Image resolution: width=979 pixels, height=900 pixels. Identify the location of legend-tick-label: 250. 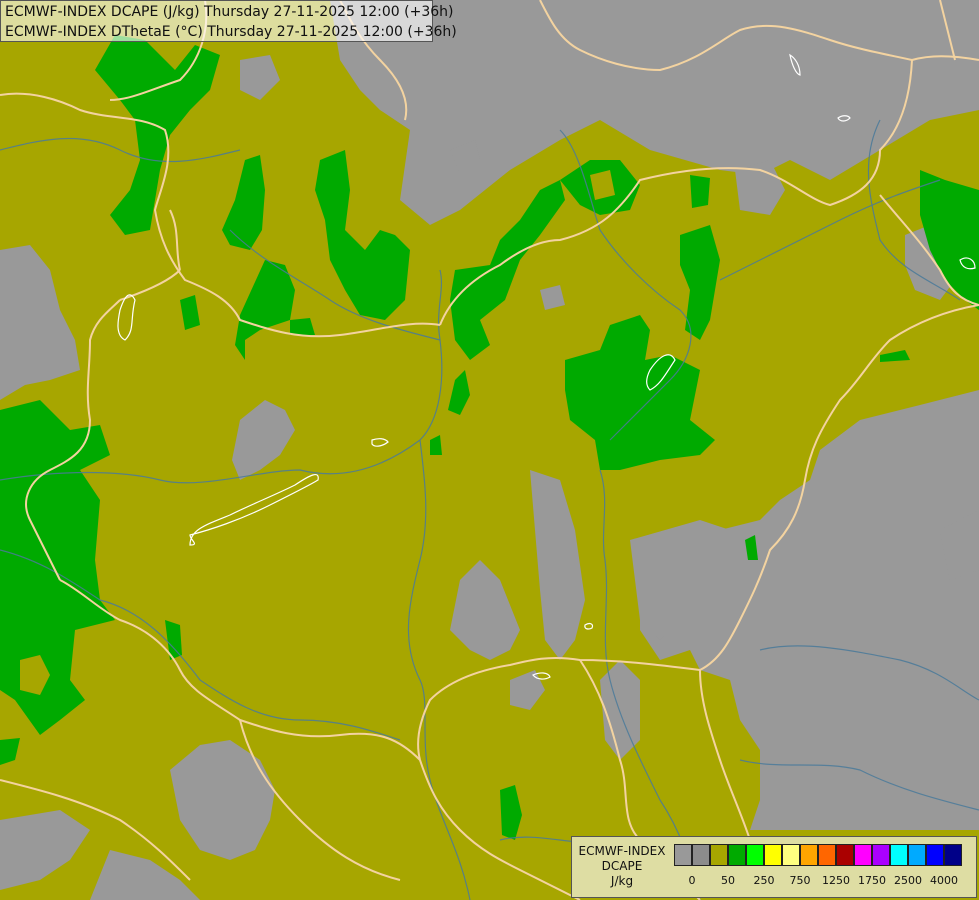
(764, 880).